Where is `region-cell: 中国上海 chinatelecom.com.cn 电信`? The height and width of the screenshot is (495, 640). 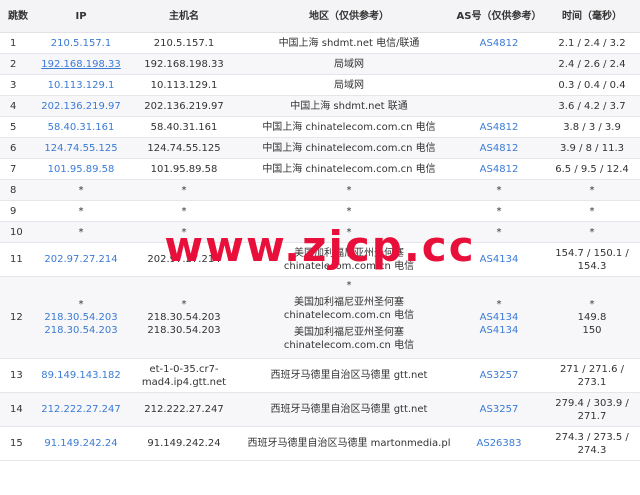 region-cell: 中国上海 chinatelecom.com.cn 电信 is located at coordinates (349, 127).